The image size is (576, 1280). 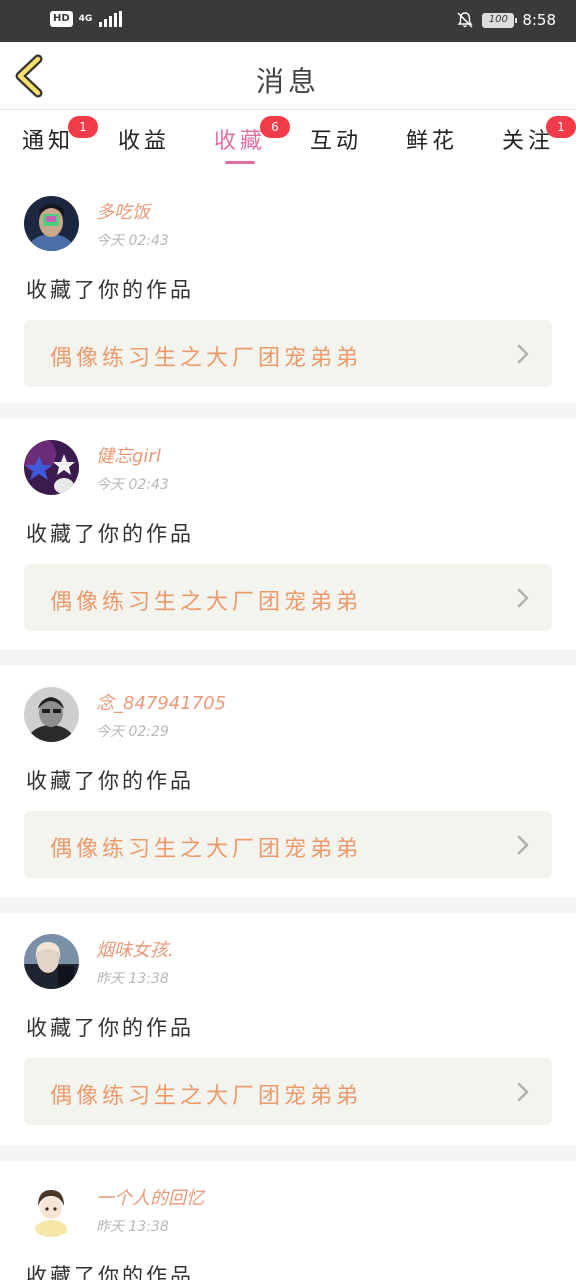 I want to click on tab-badge: 6, so click(x=275, y=127).